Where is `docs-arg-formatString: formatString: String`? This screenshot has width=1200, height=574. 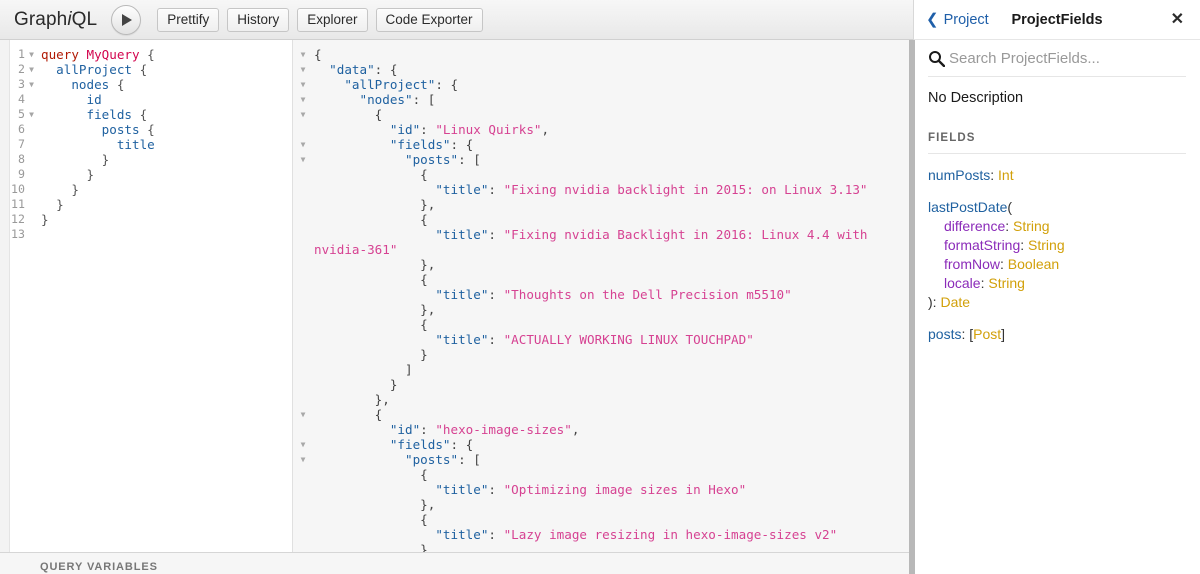 docs-arg-formatString: formatString: String is located at coordinates (1065, 245).